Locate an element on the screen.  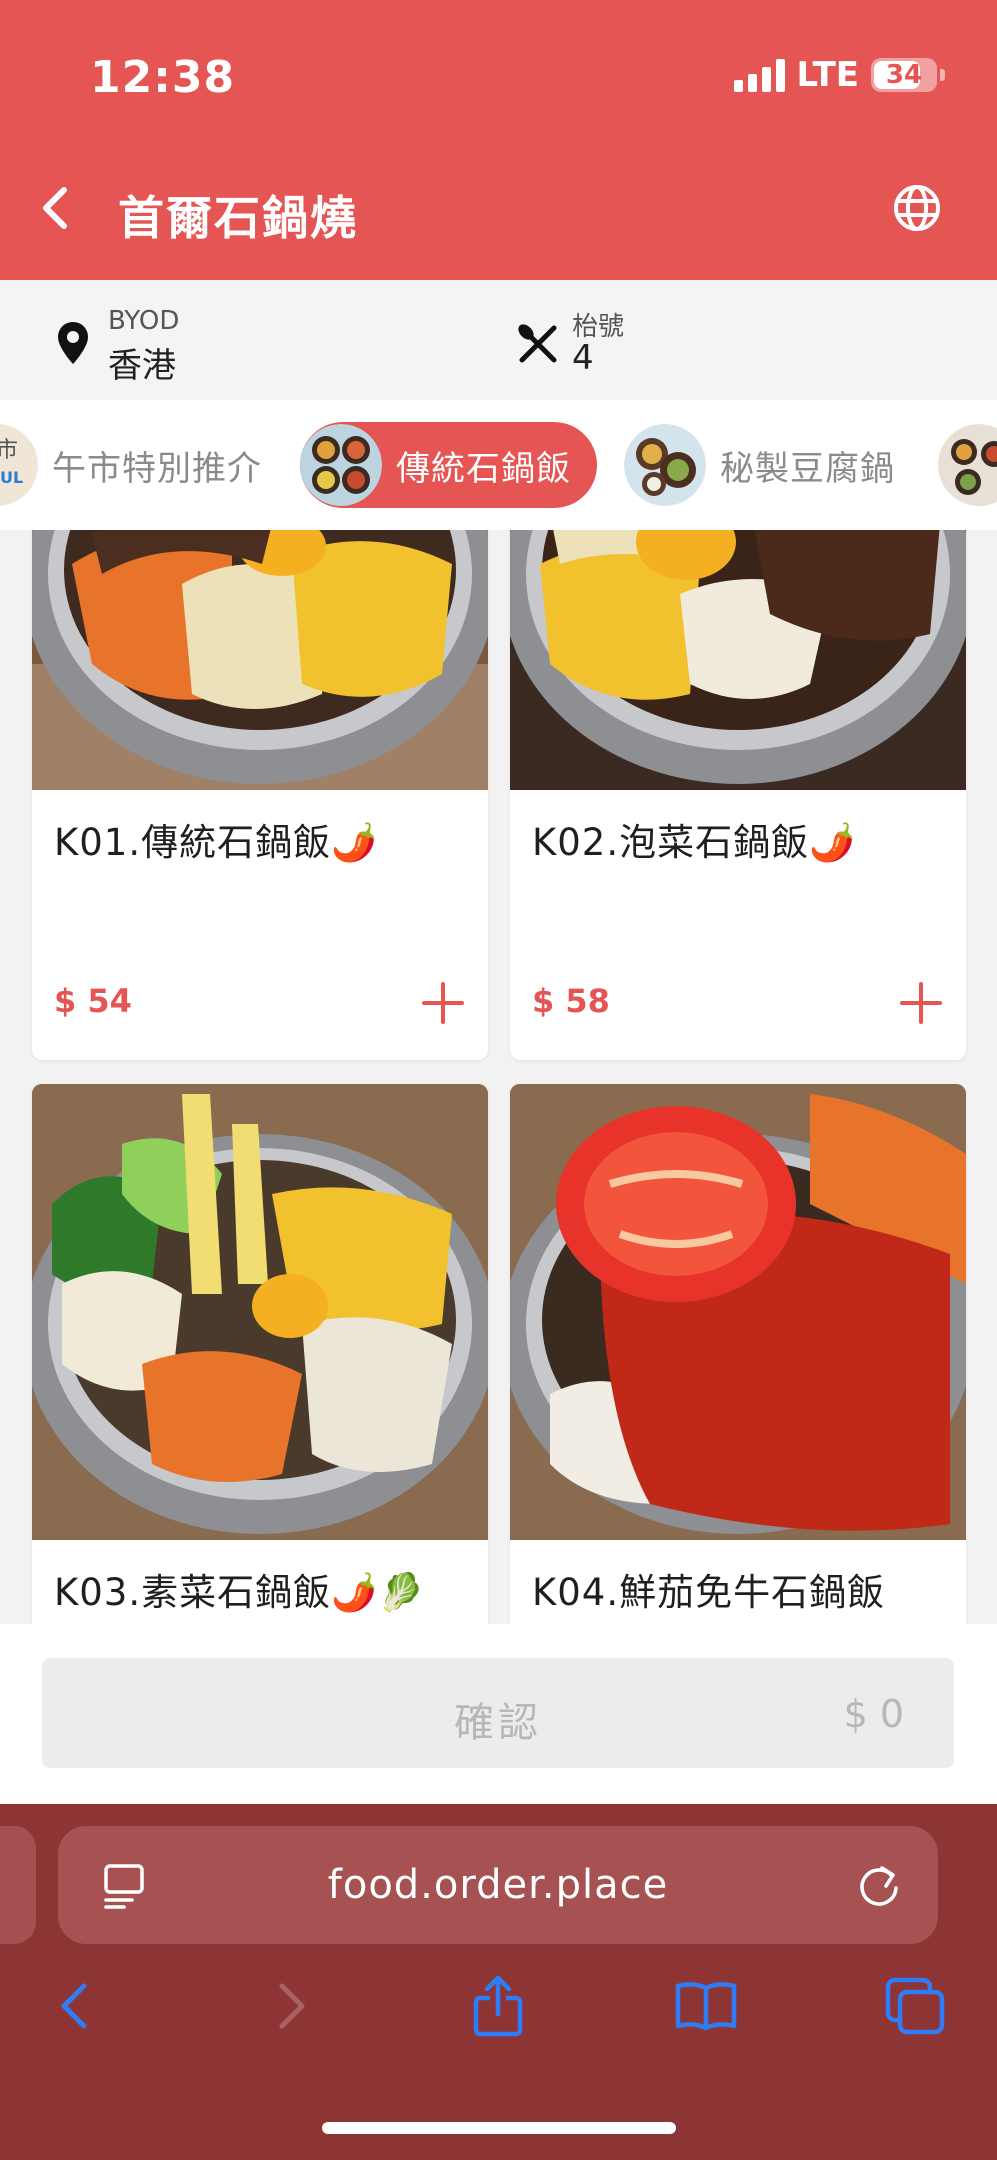
bookmarks-icon is located at coordinates (706, 2006).